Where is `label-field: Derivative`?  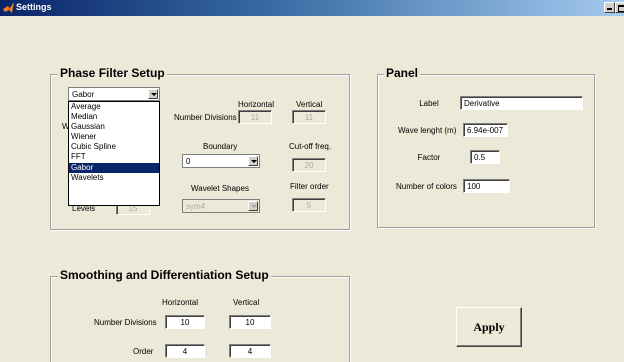
label-field: Derivative is located at coordinates (521, 103).